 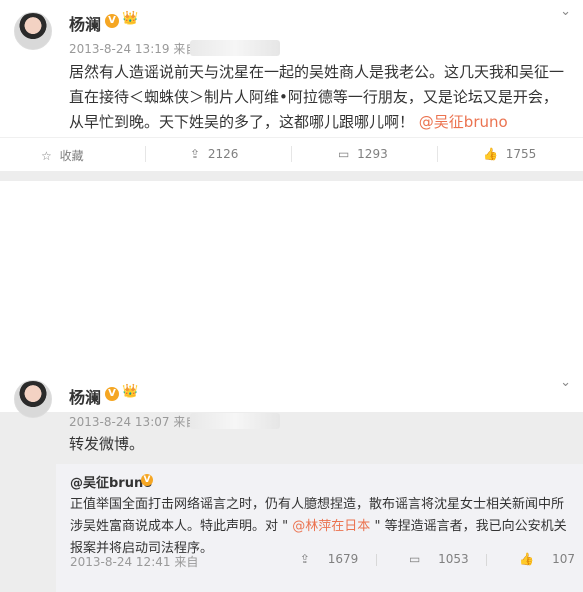 I want to click on quote-mark-close: ", so click(x=377, y=526).